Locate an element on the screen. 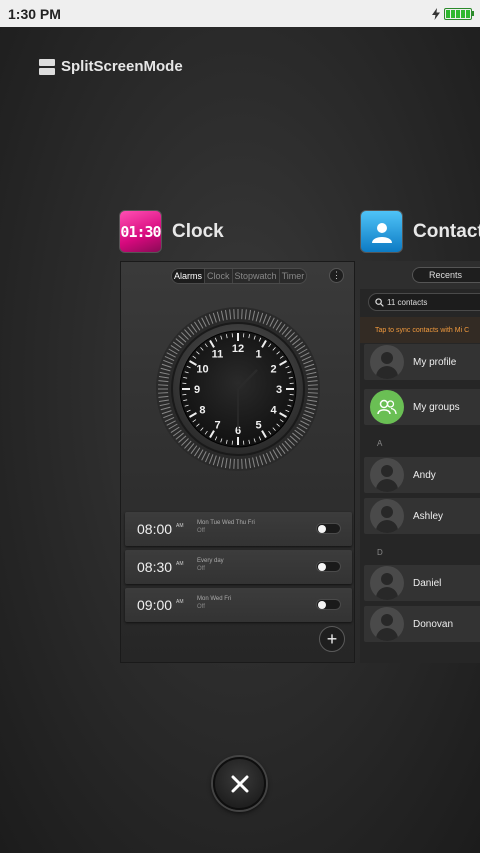 The width and height of the screenshot is (480, 853). tab-recents: Recents is located at coordinates (446, 275).